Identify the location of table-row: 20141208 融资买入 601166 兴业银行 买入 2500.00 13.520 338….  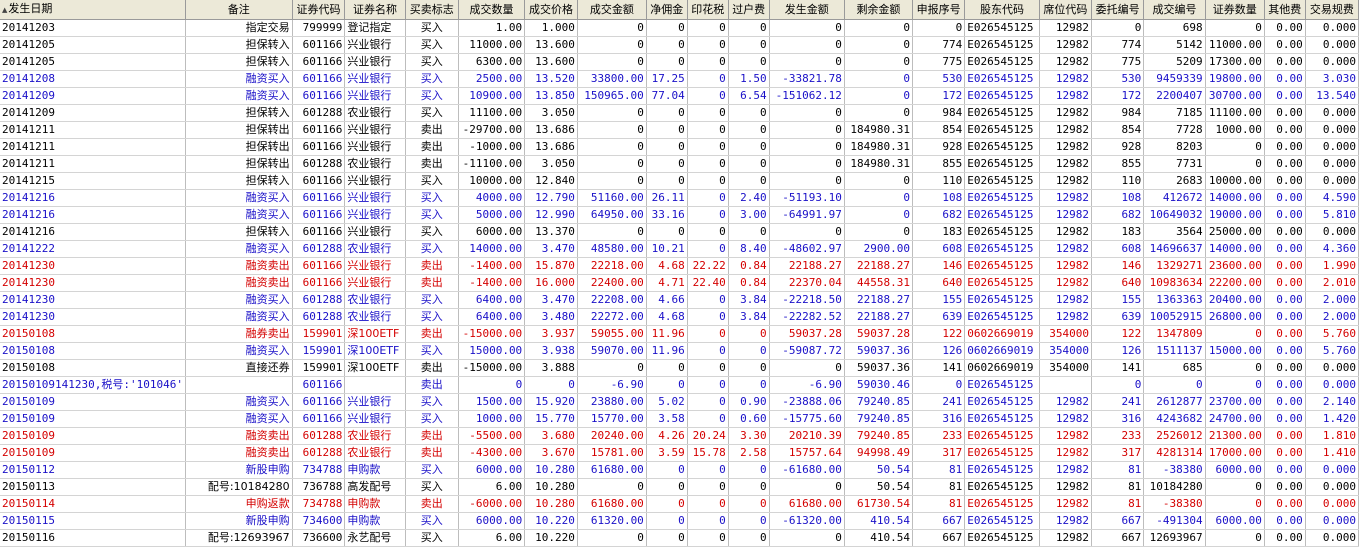
(679, 79).